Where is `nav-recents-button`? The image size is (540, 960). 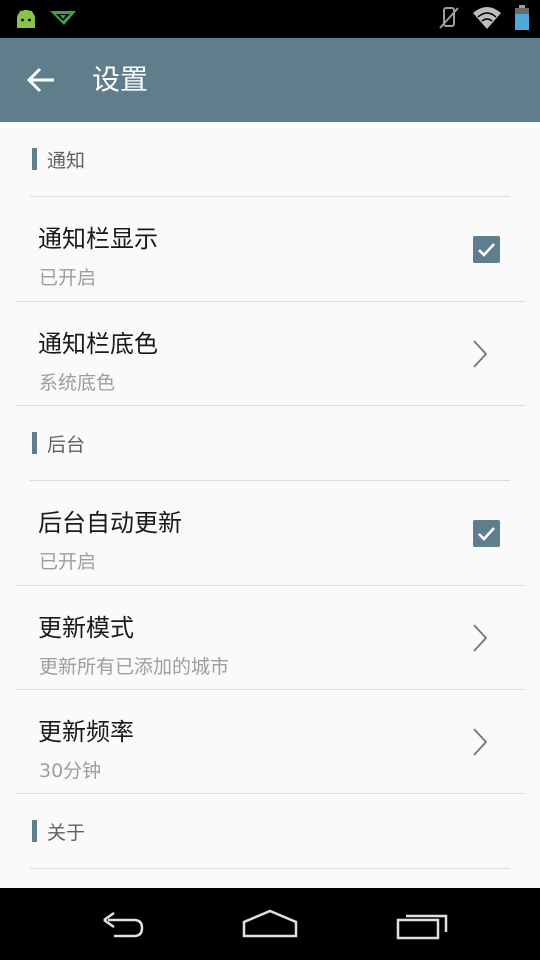 nav-recents-button is located at coordinates (422, 924).